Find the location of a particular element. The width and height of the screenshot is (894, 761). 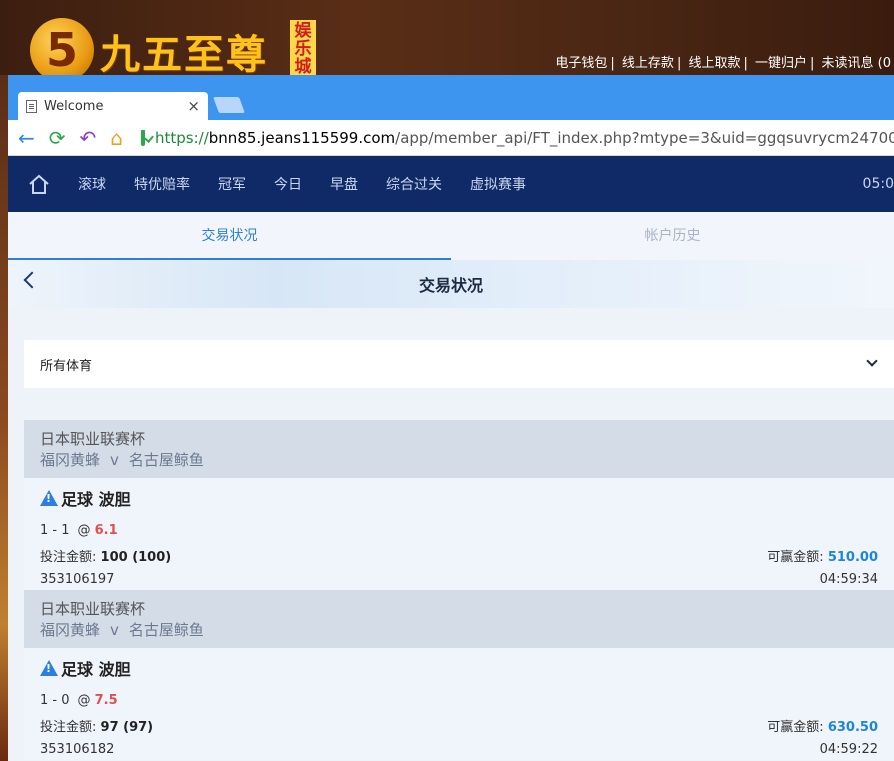

close-tab-icon: × is located at coordinates (193, 106).